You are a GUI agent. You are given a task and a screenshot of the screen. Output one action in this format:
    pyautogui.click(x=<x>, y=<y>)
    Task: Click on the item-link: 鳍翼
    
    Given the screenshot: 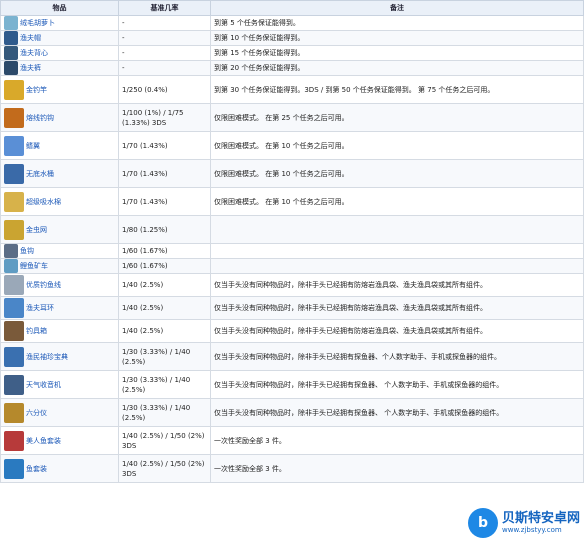 What is the action you would take?
    pyautogui.click(x=33, y=146)
    